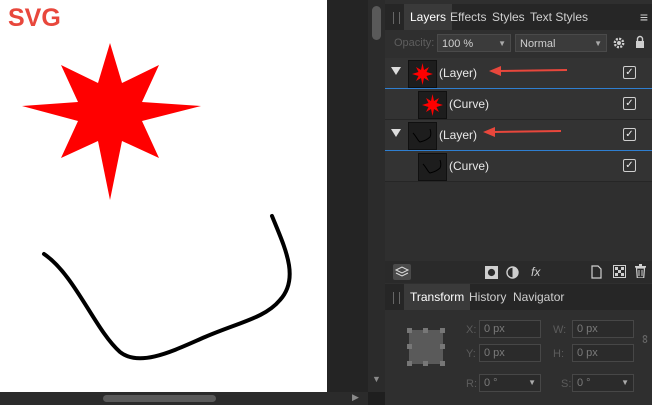  I want to click on tab-effects: Effects, so click(468, 17).